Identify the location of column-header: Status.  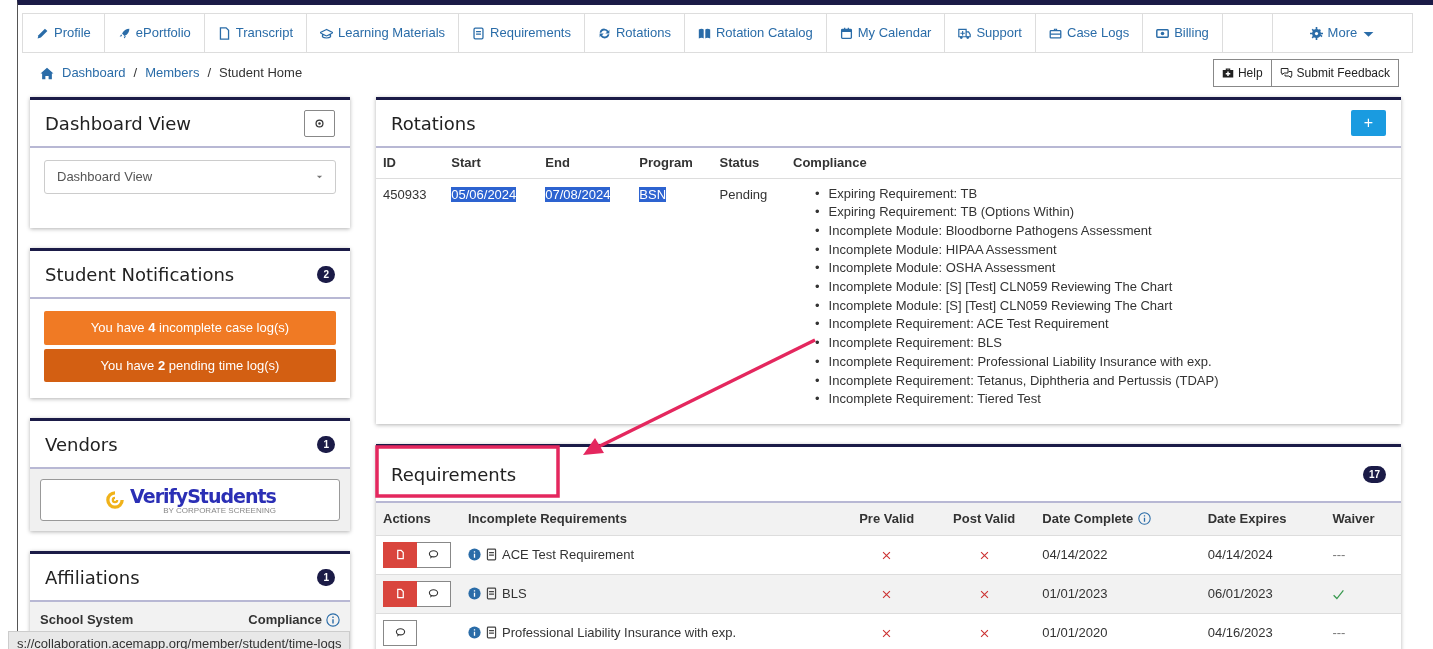
(749, 163).